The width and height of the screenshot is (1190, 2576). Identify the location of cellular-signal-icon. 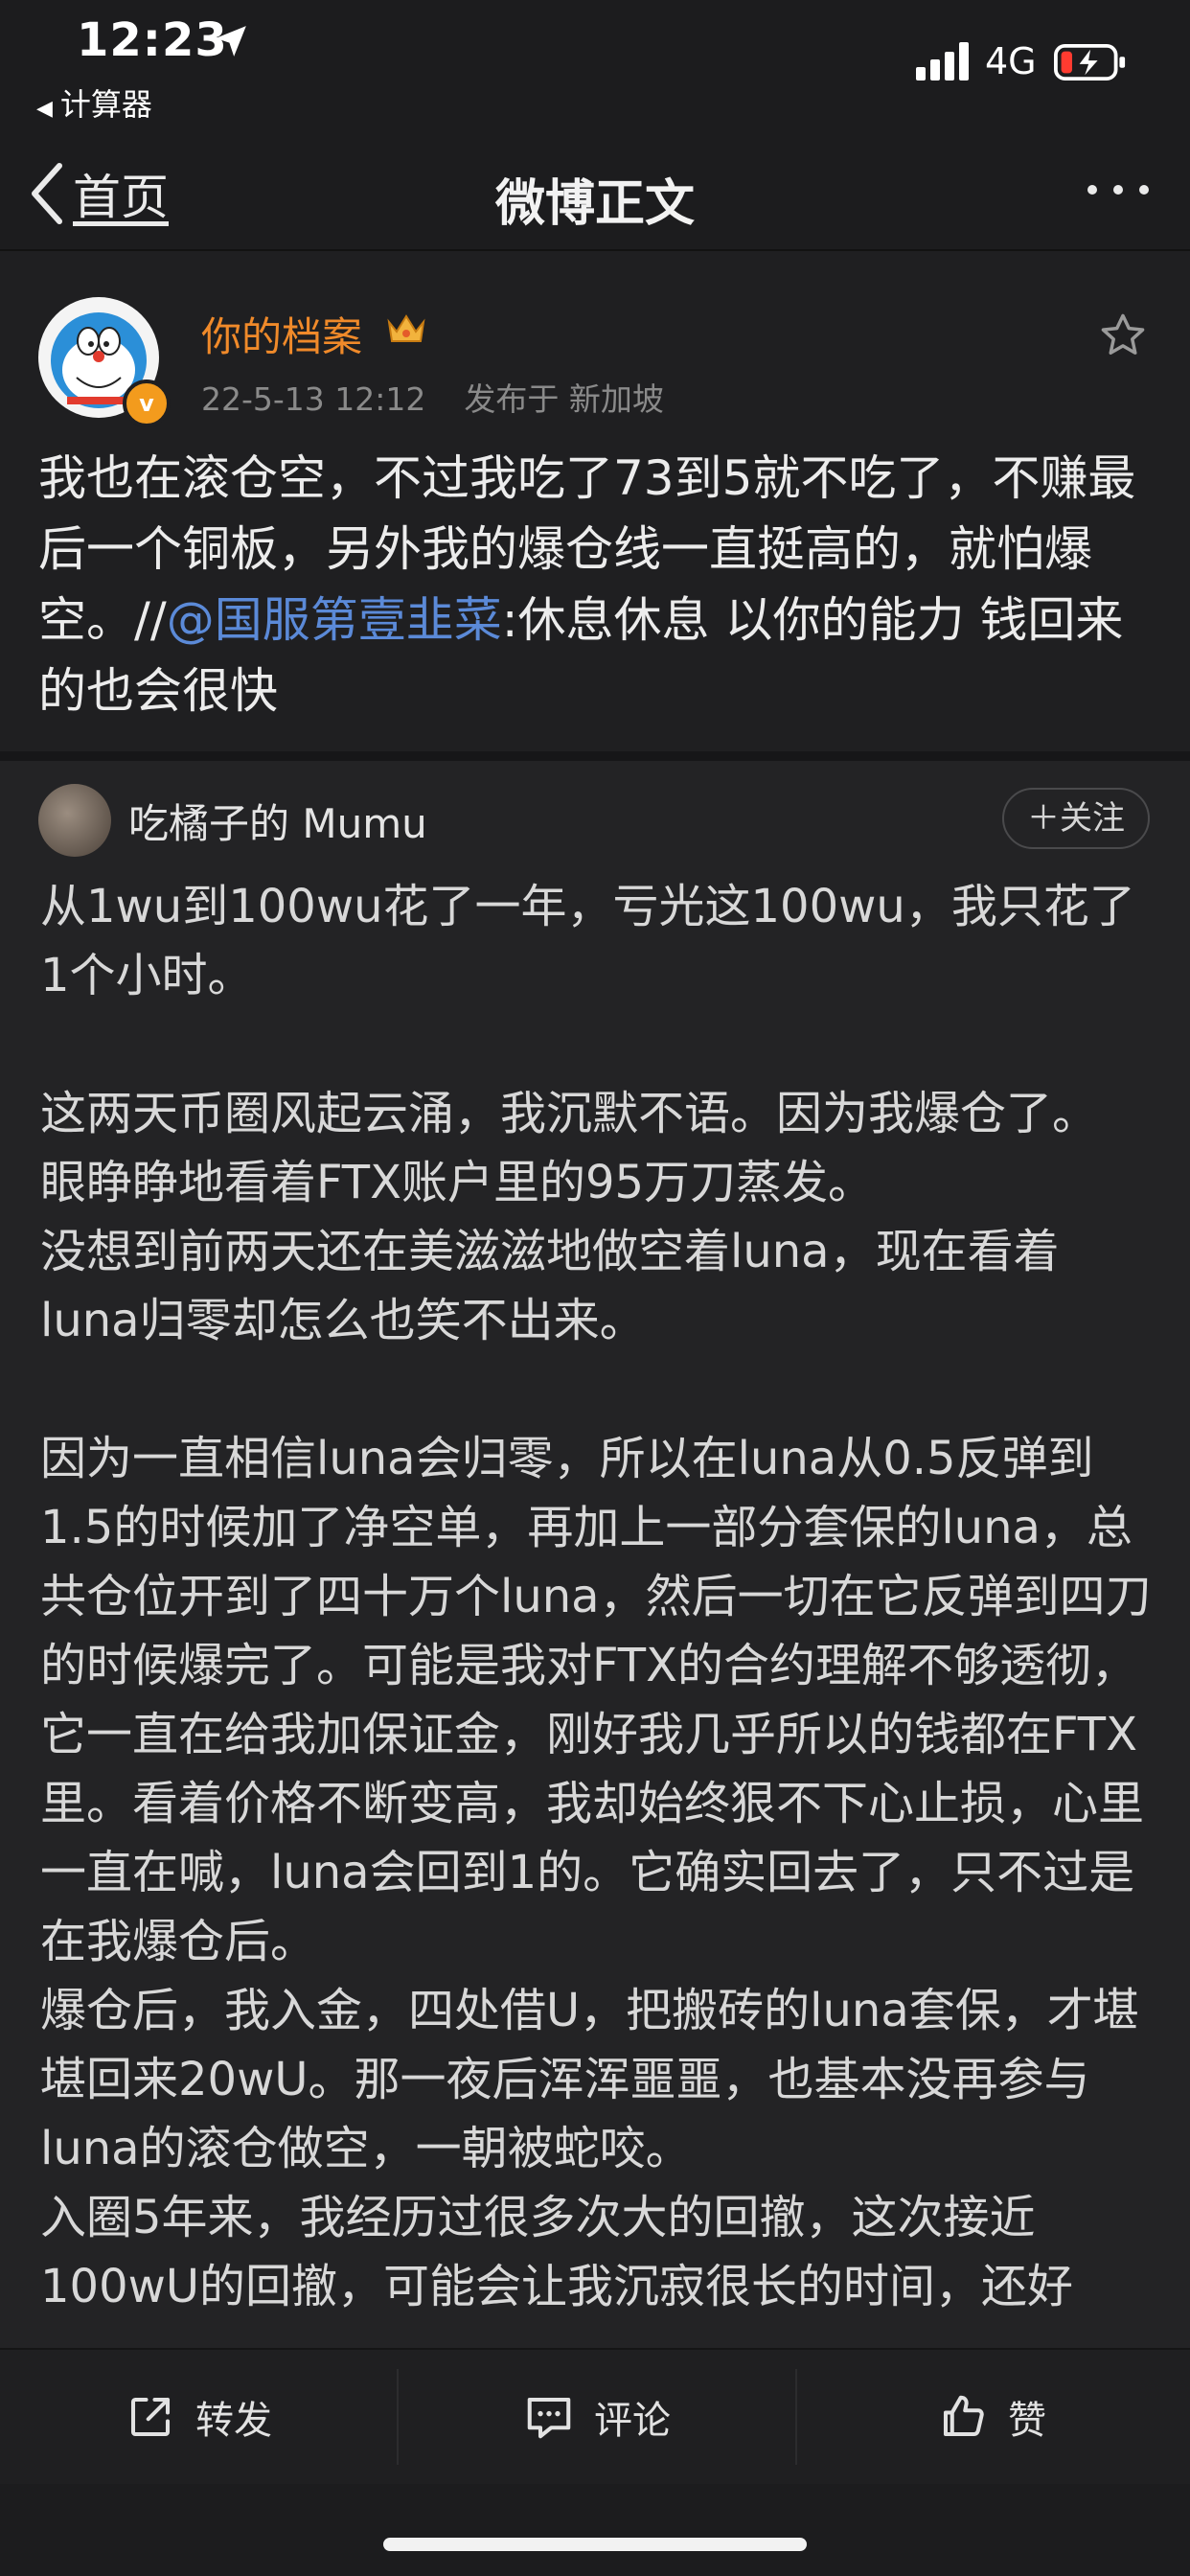
(943, 61).